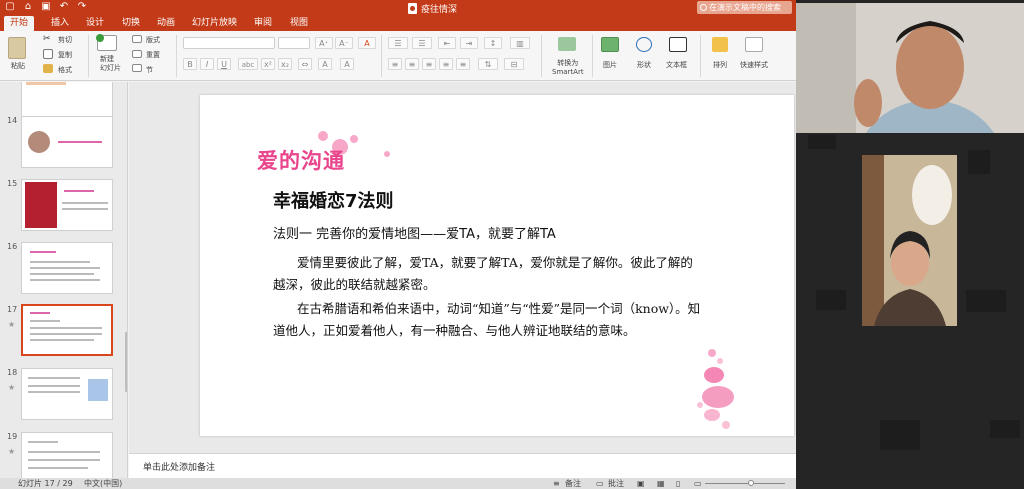  I want to click on redo-icon: ↷, so click(82, 7).